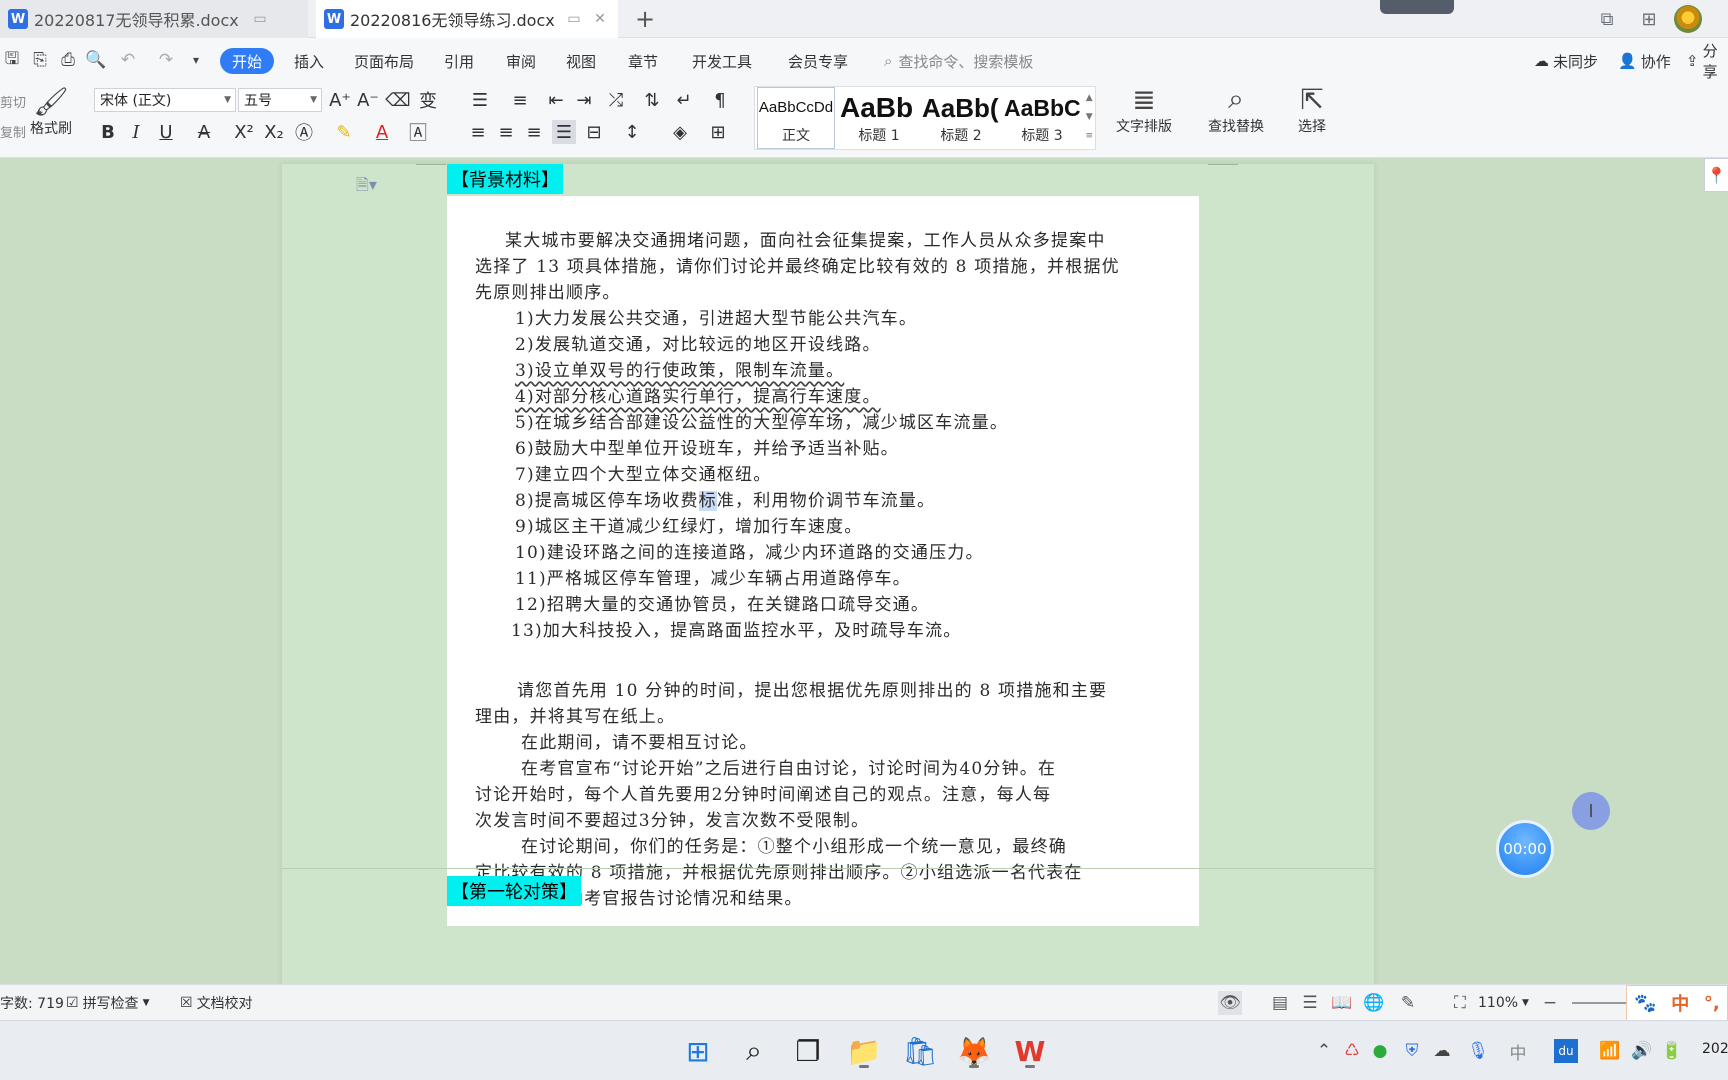  I want to click on menu-page-layout: 页面布局, so click(384, 61).